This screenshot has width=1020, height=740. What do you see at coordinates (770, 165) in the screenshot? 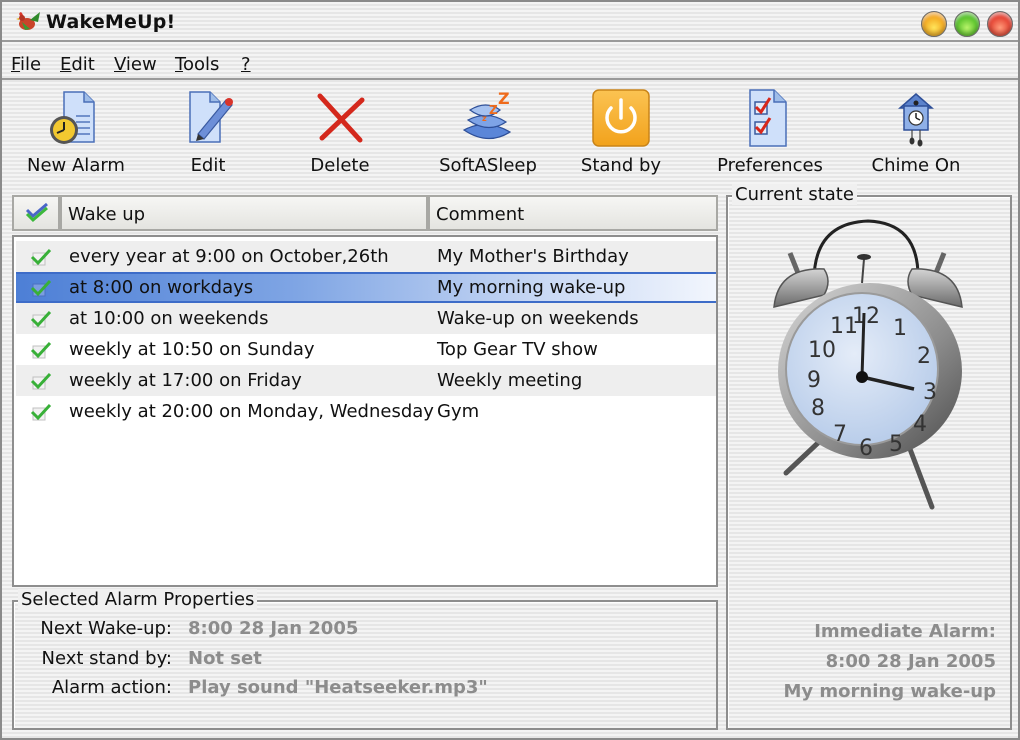
I see `preferences-label: Preferences` at bounding box center [770, 165].